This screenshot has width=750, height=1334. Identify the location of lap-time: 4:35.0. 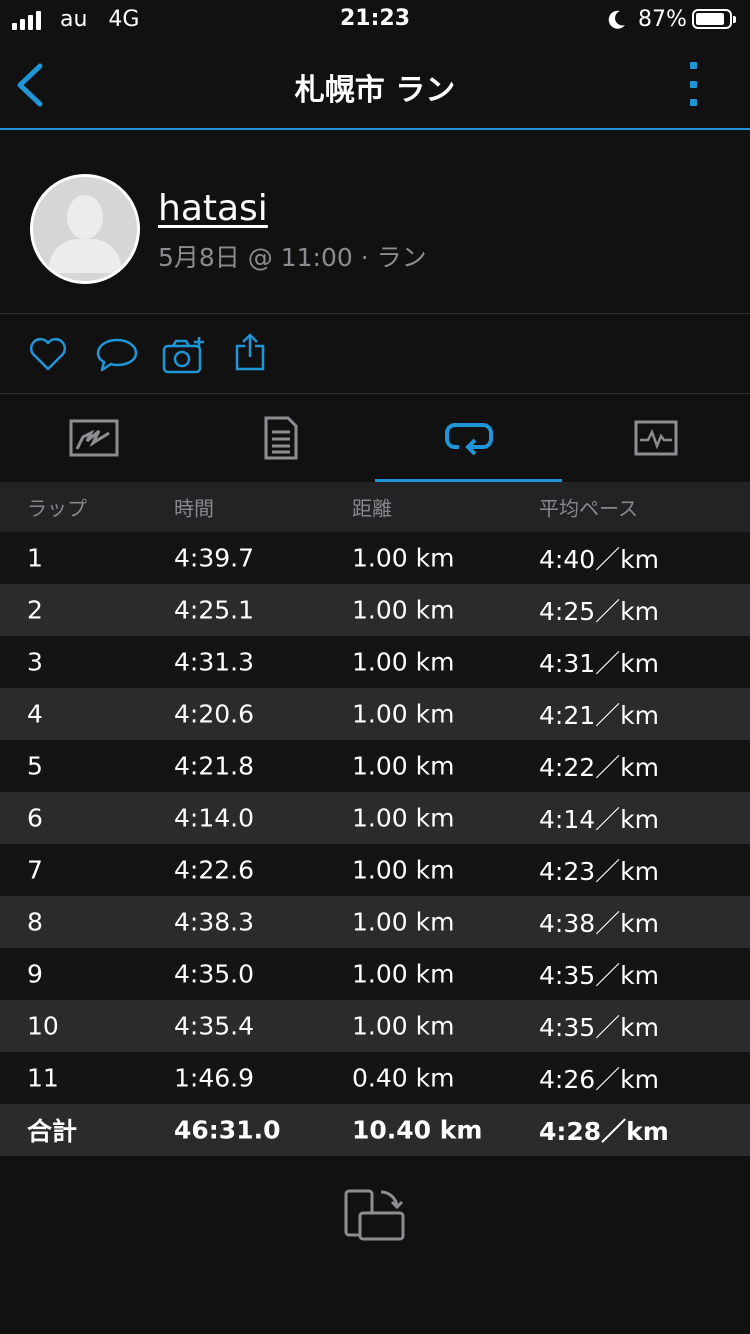
(214, 974).